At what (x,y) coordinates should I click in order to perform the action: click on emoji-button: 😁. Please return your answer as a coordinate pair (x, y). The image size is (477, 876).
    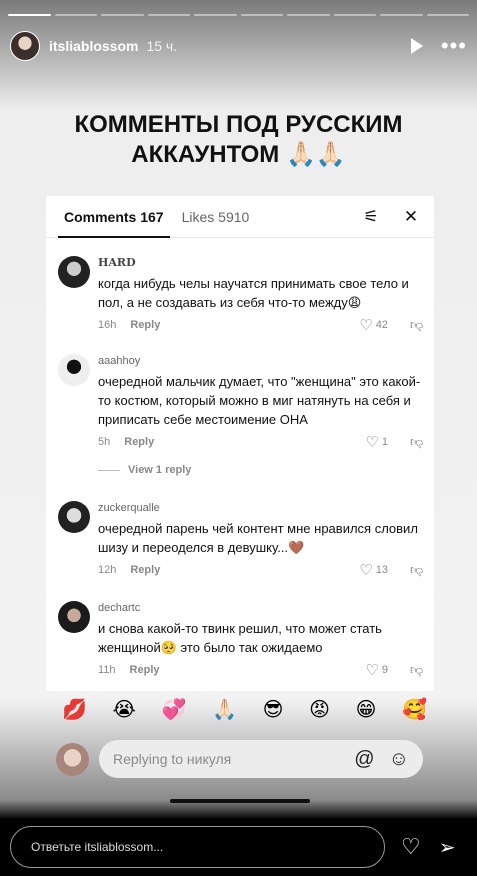
    Looking at the image, I should click on (366, 709).